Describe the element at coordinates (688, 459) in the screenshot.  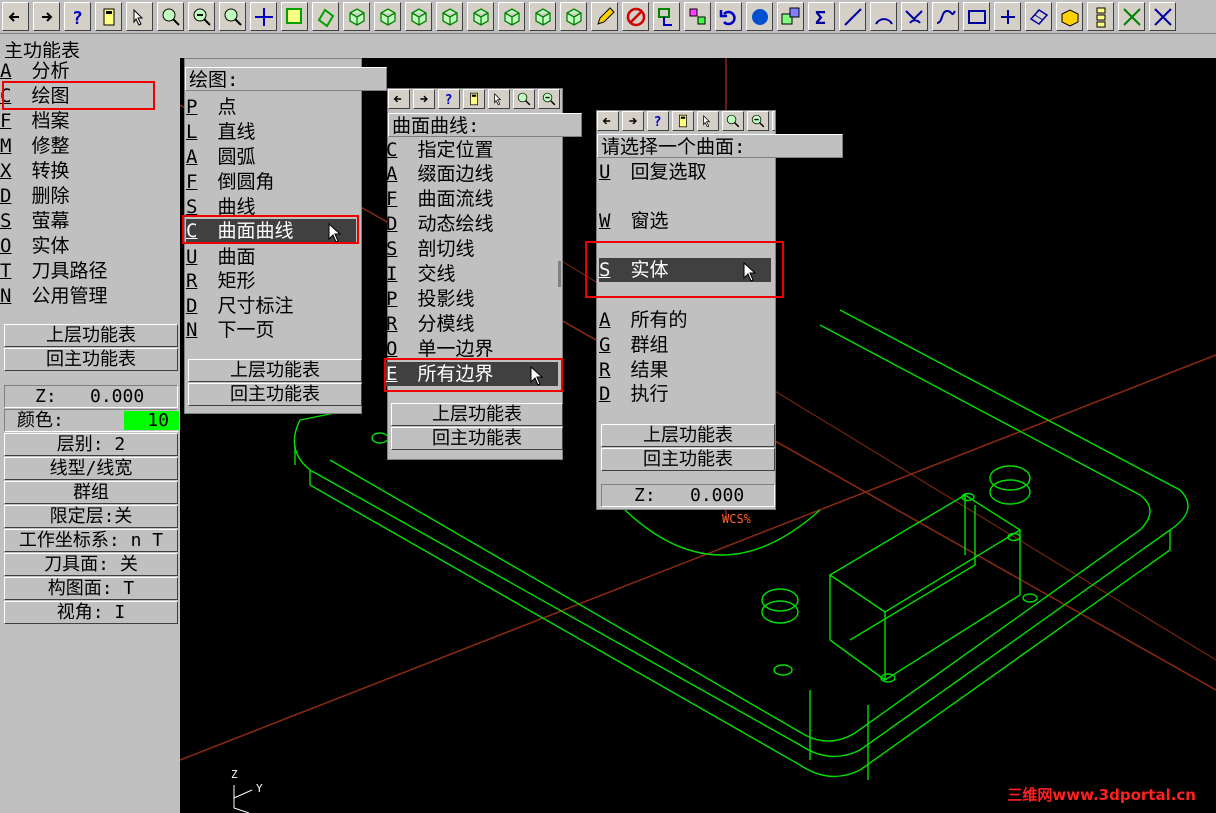
I see `select-home-button: 回主功能表` at that location.